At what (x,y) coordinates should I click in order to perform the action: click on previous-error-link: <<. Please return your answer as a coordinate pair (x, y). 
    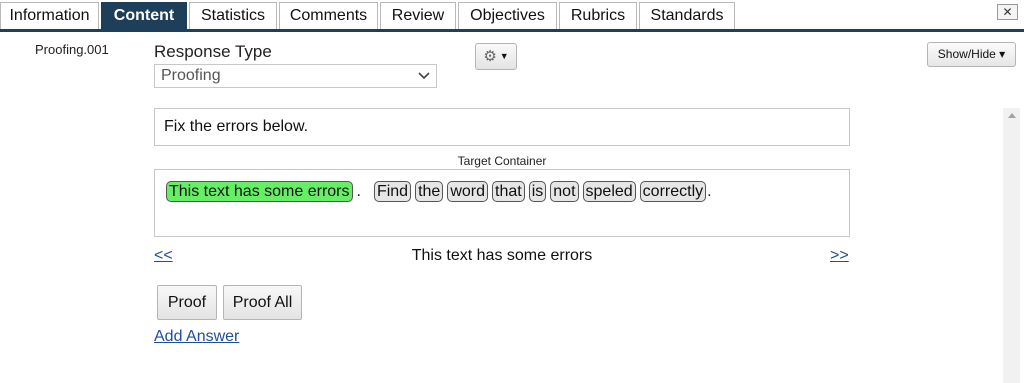
    Looking at the image, I should click on (163, 256).